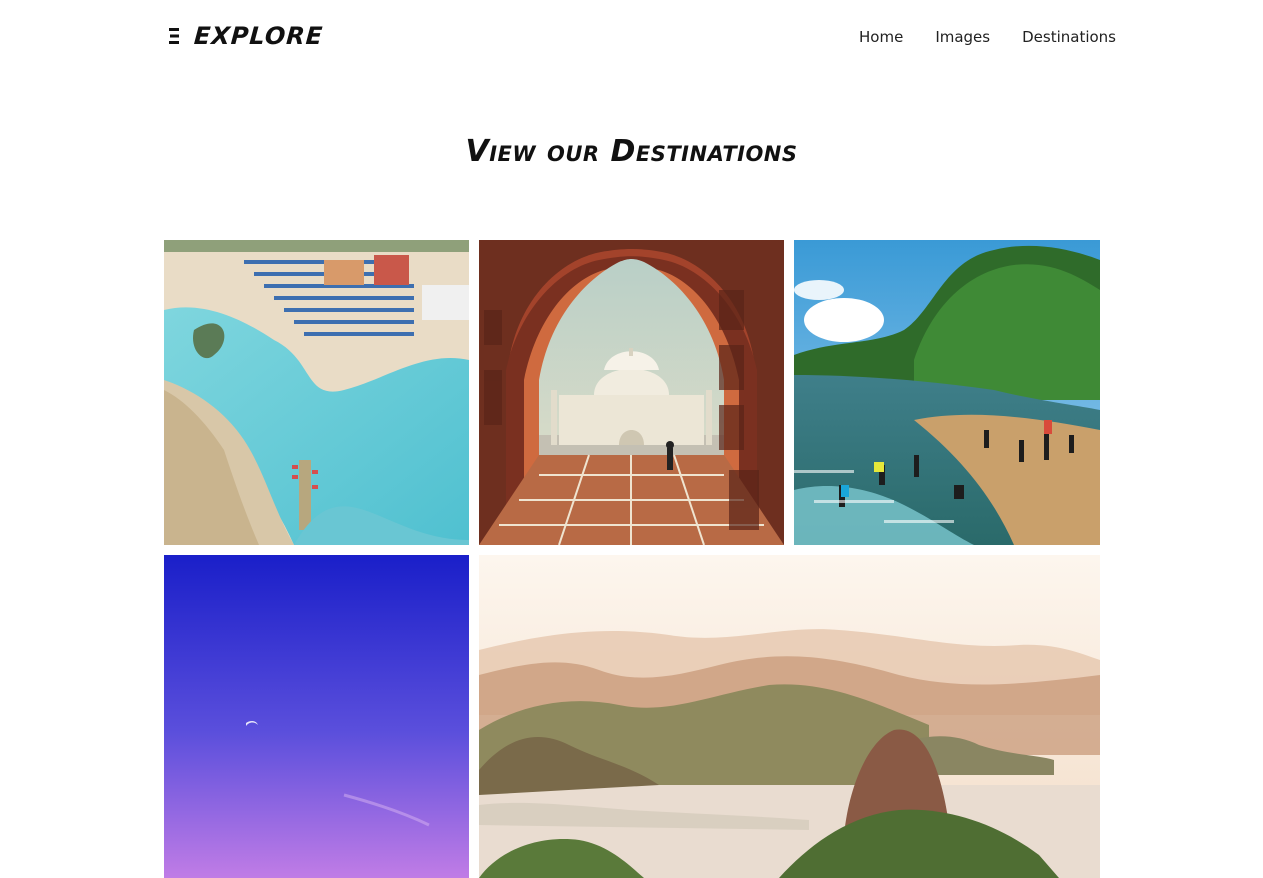  Describe the element at coordinates (174, 36) in the screenshot. I see `menu-bars-icon` at that location.